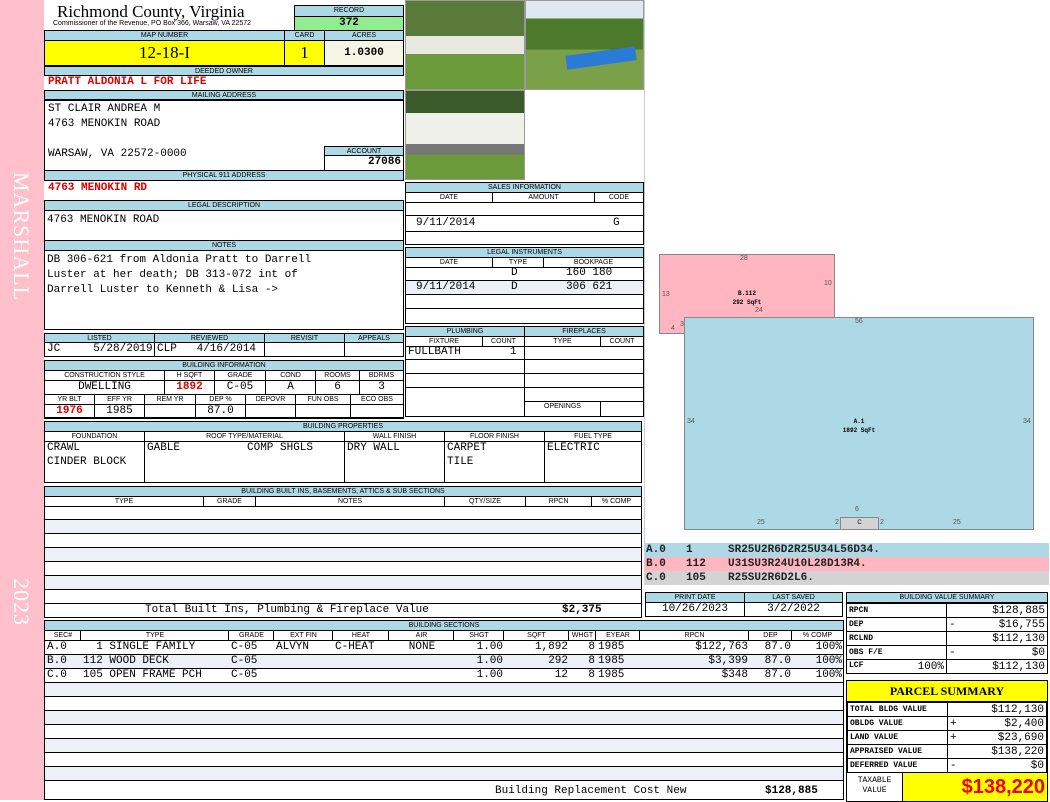 The width and height of the screenshot is (1050, 802). I want to click on taxable-value: $138,220, so click(975, 787).